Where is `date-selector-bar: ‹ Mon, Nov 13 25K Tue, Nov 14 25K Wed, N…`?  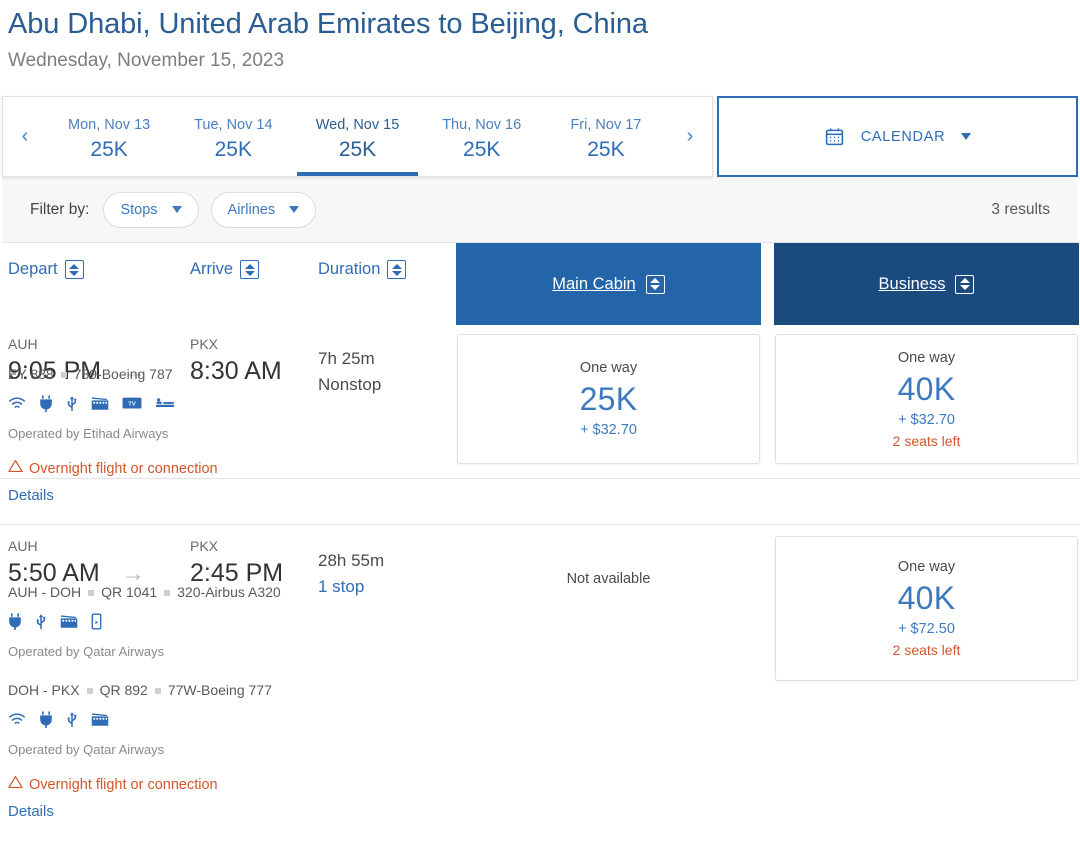
date-selector-bar: ‹ Mon, Nov 13 25K Tue, Nov 14 25K Wed, N… is located at coordinates (540, 136).